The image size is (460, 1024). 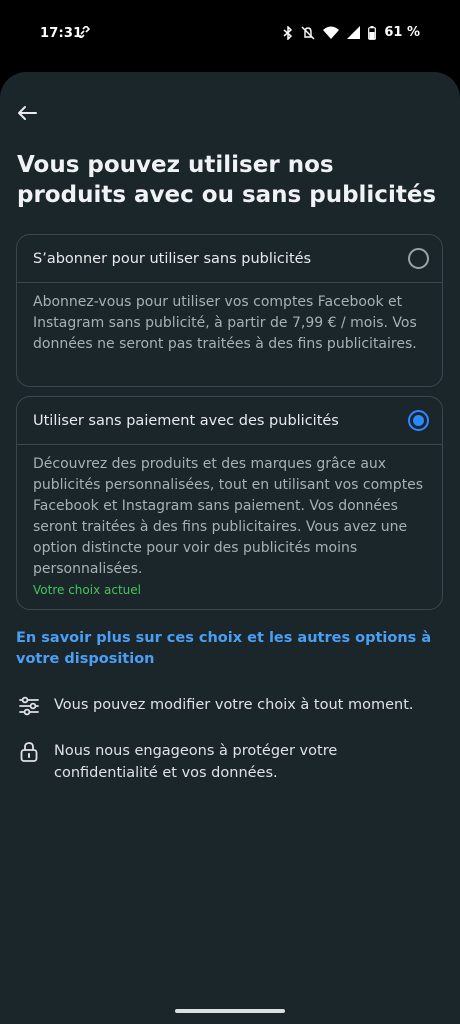 What do you see at coordinates (402, 32) in the screenshot?
I see `battery-percentage: 61 %` at bounding box center [402, 32].